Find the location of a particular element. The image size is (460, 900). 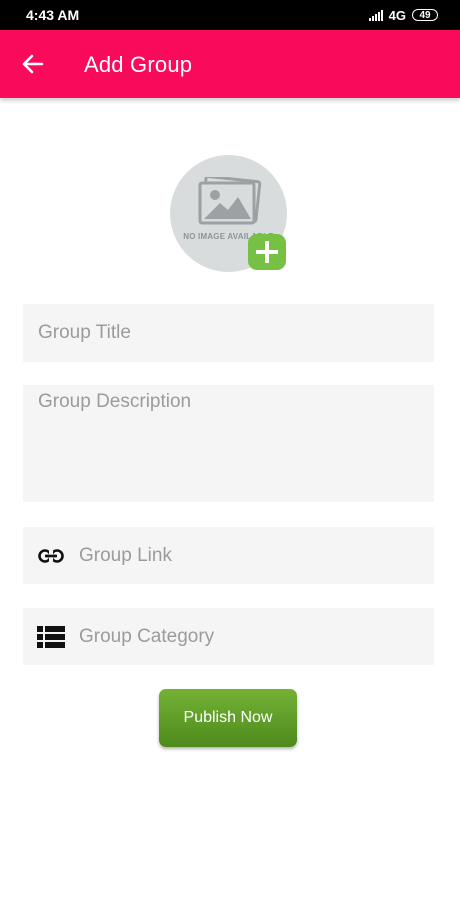

back-button is located at coordinates (33, 64).